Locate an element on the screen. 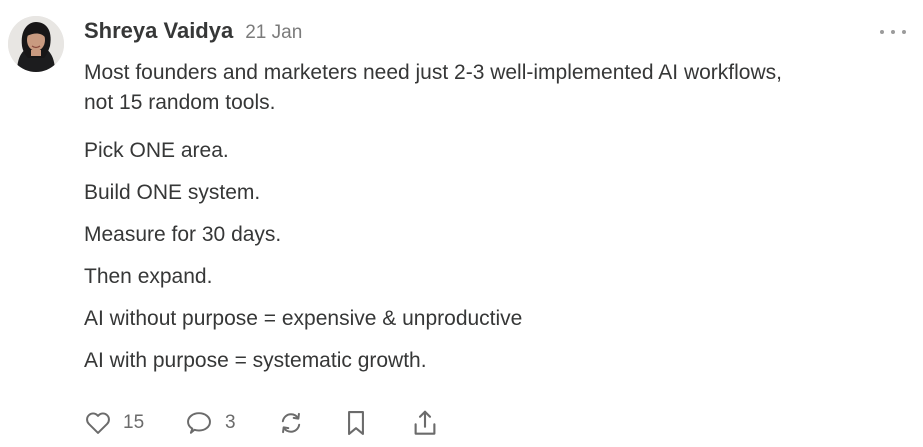 The image size is (923, 447). speech-bubble-icon is located at coordinates (199, 423).